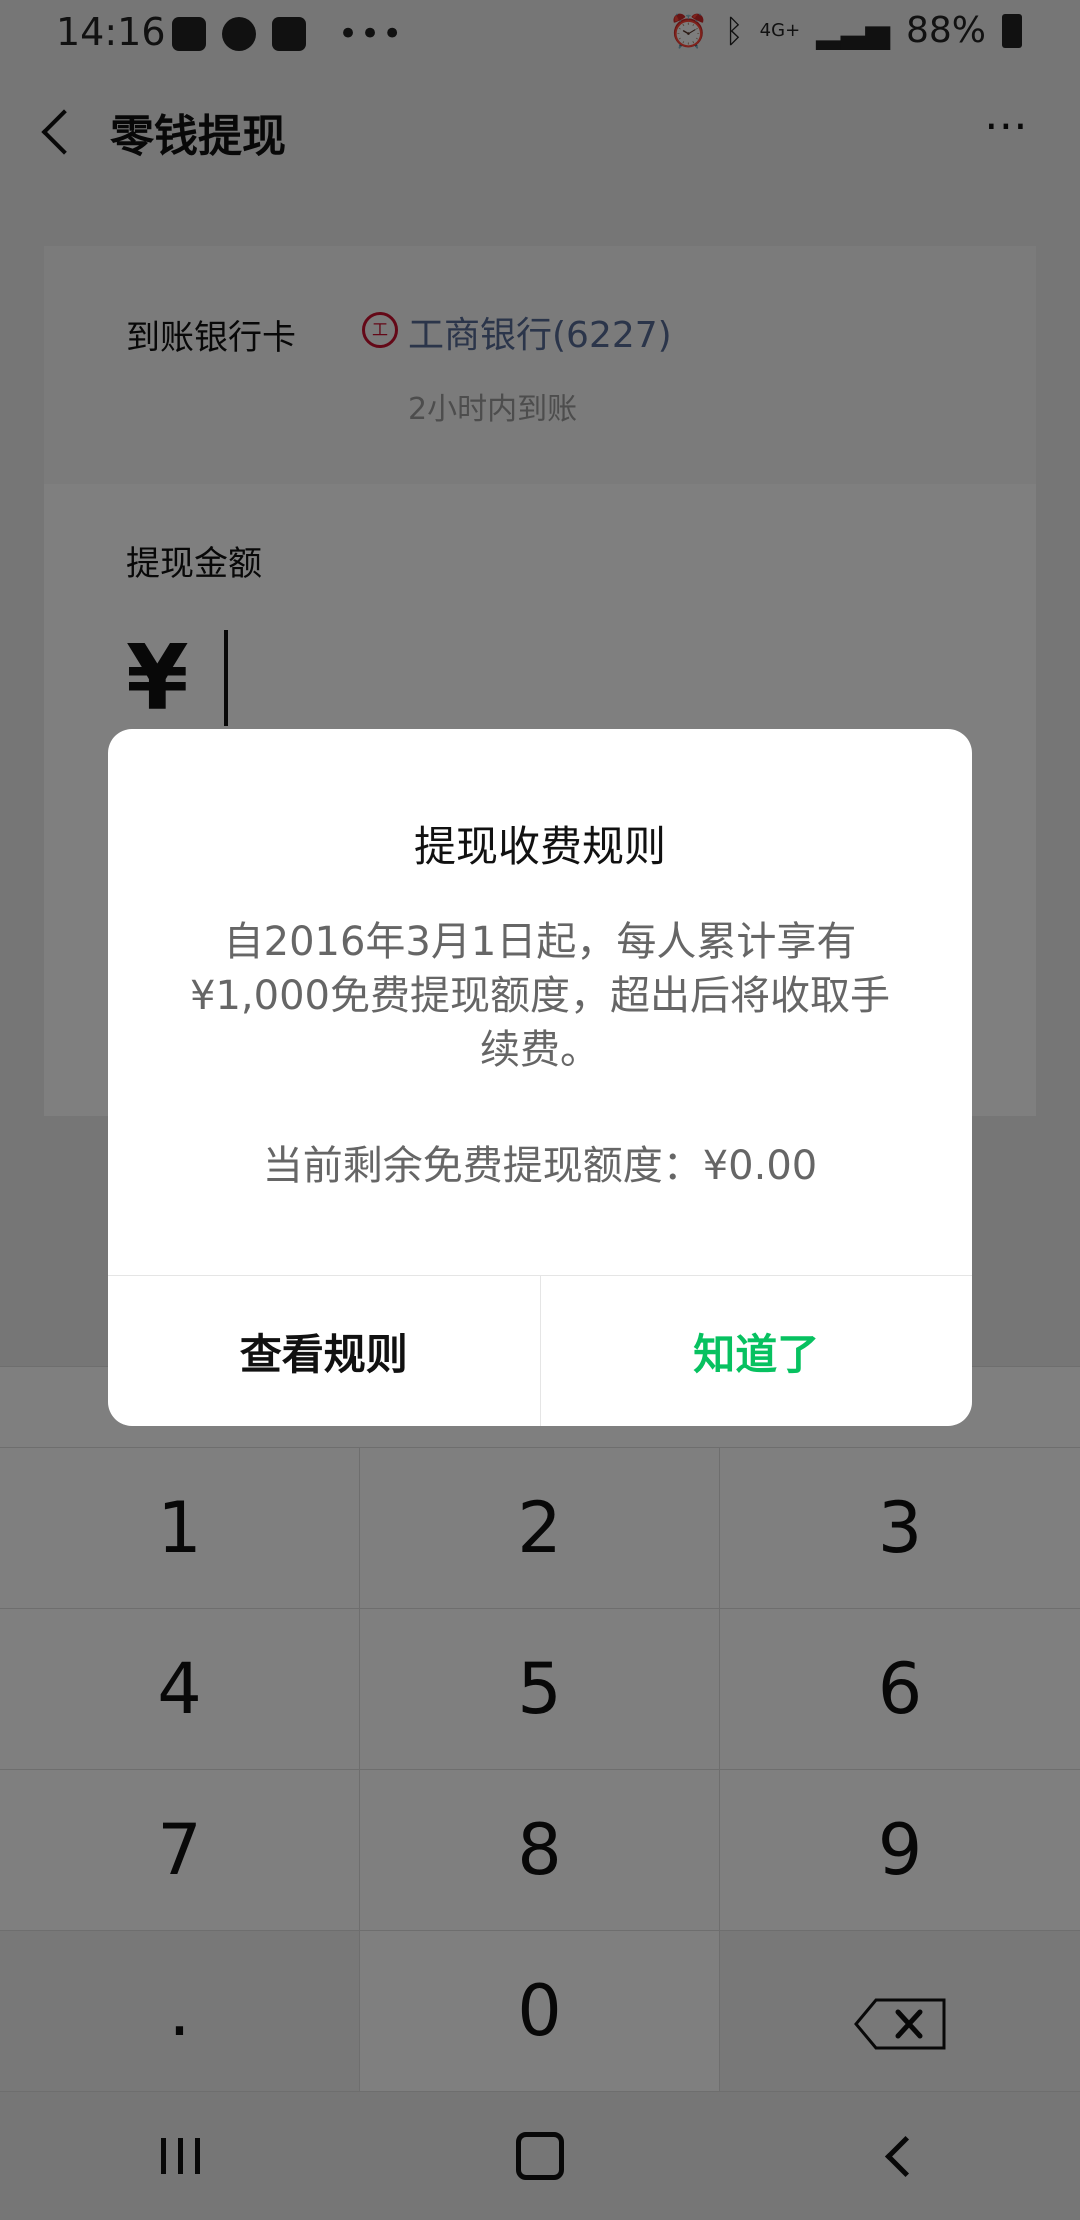 The image size is (1080, 2220). Describe the element at coordinates (757, 1351) in the screenshot. I see `got-it-button: 知道了` at that location.